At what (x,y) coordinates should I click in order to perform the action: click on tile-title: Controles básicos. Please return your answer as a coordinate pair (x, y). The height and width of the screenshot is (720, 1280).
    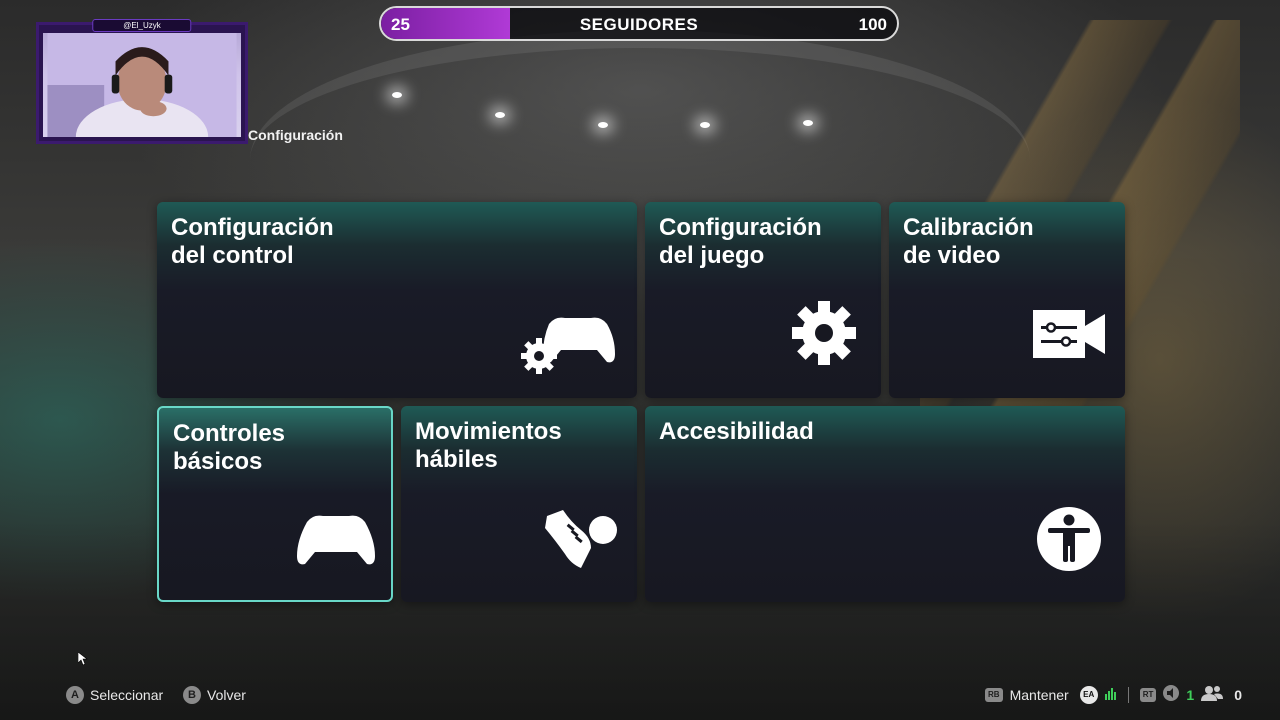
    Looking at the image, I should click on (229, 447).